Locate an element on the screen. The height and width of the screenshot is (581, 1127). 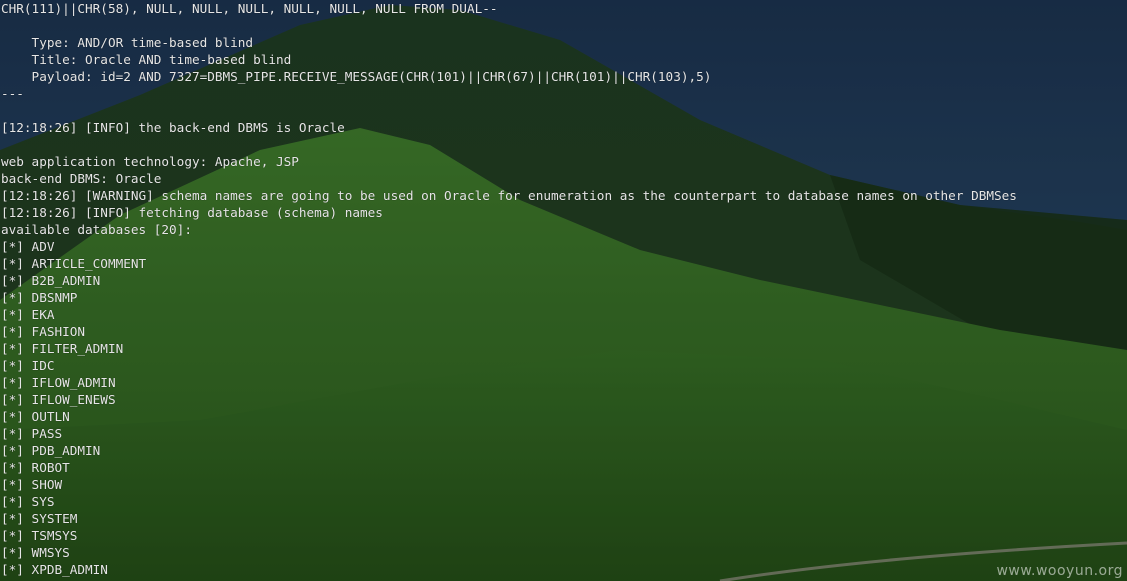
terminal-line: [*] WMSYS is located at coordinates (35, 552).